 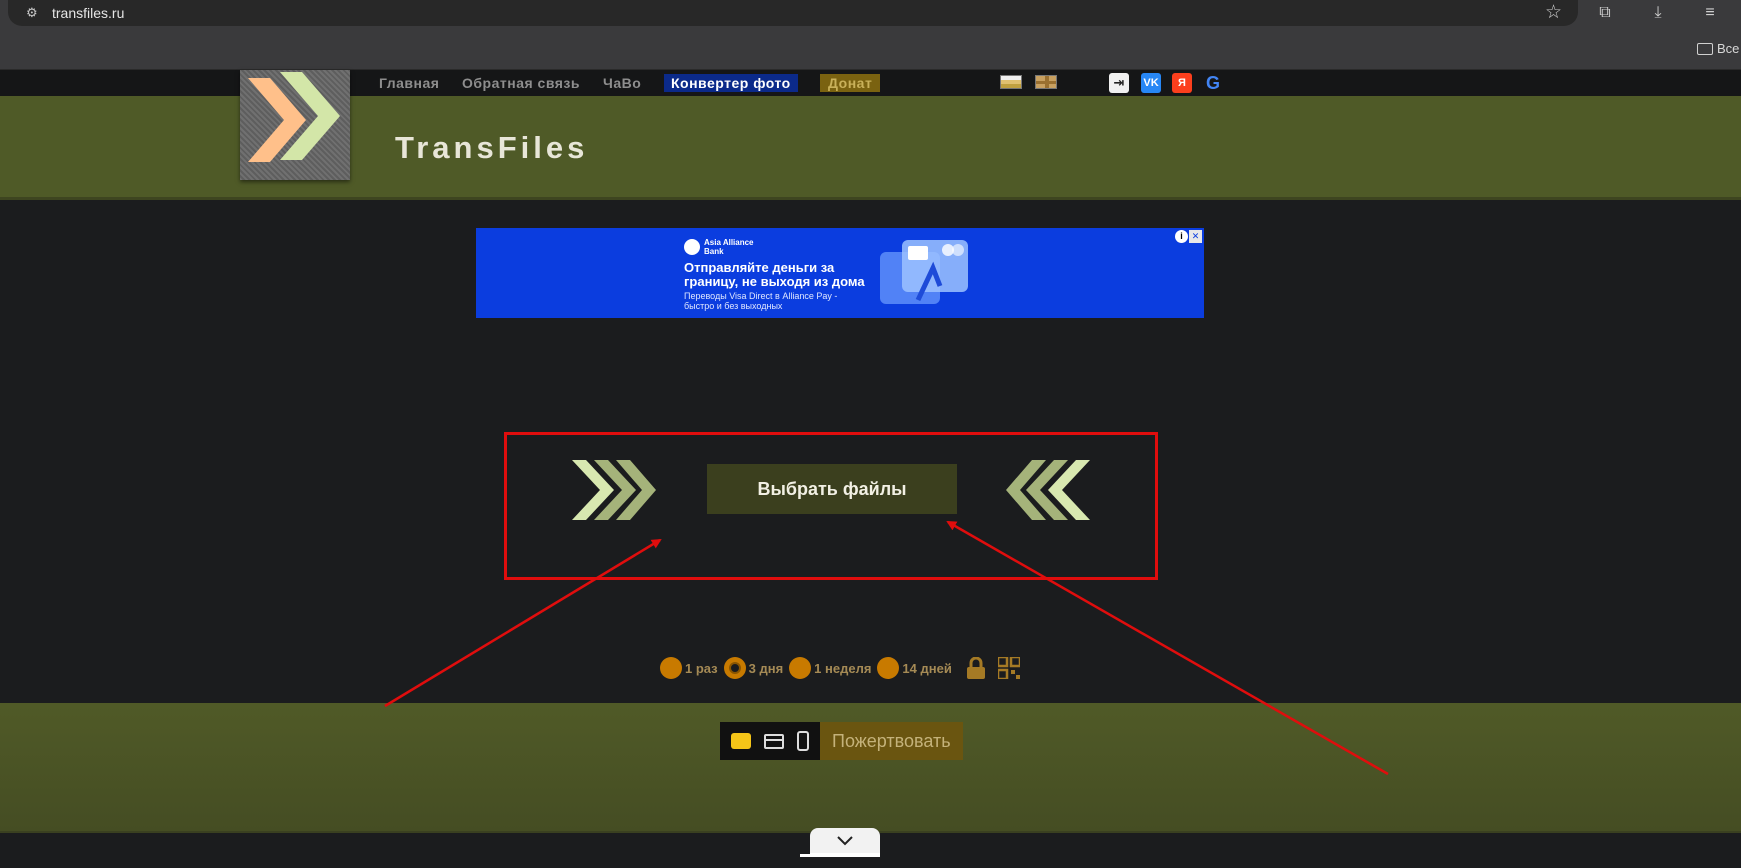 I want to click on bookmarks-bar: Все, so click(x=870, y=49).